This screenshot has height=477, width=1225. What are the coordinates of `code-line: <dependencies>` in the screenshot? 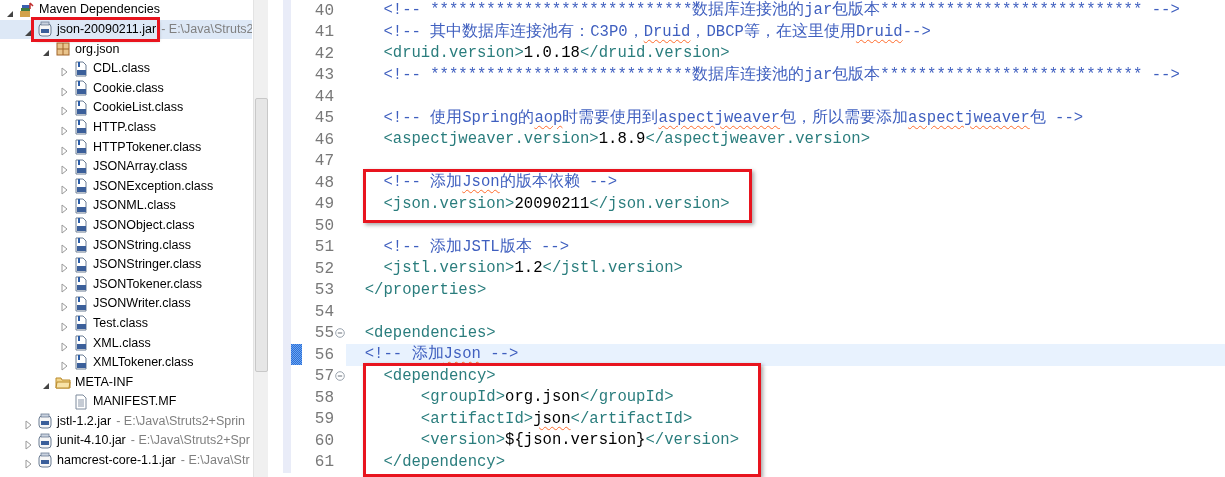 It's located at (429, 332).